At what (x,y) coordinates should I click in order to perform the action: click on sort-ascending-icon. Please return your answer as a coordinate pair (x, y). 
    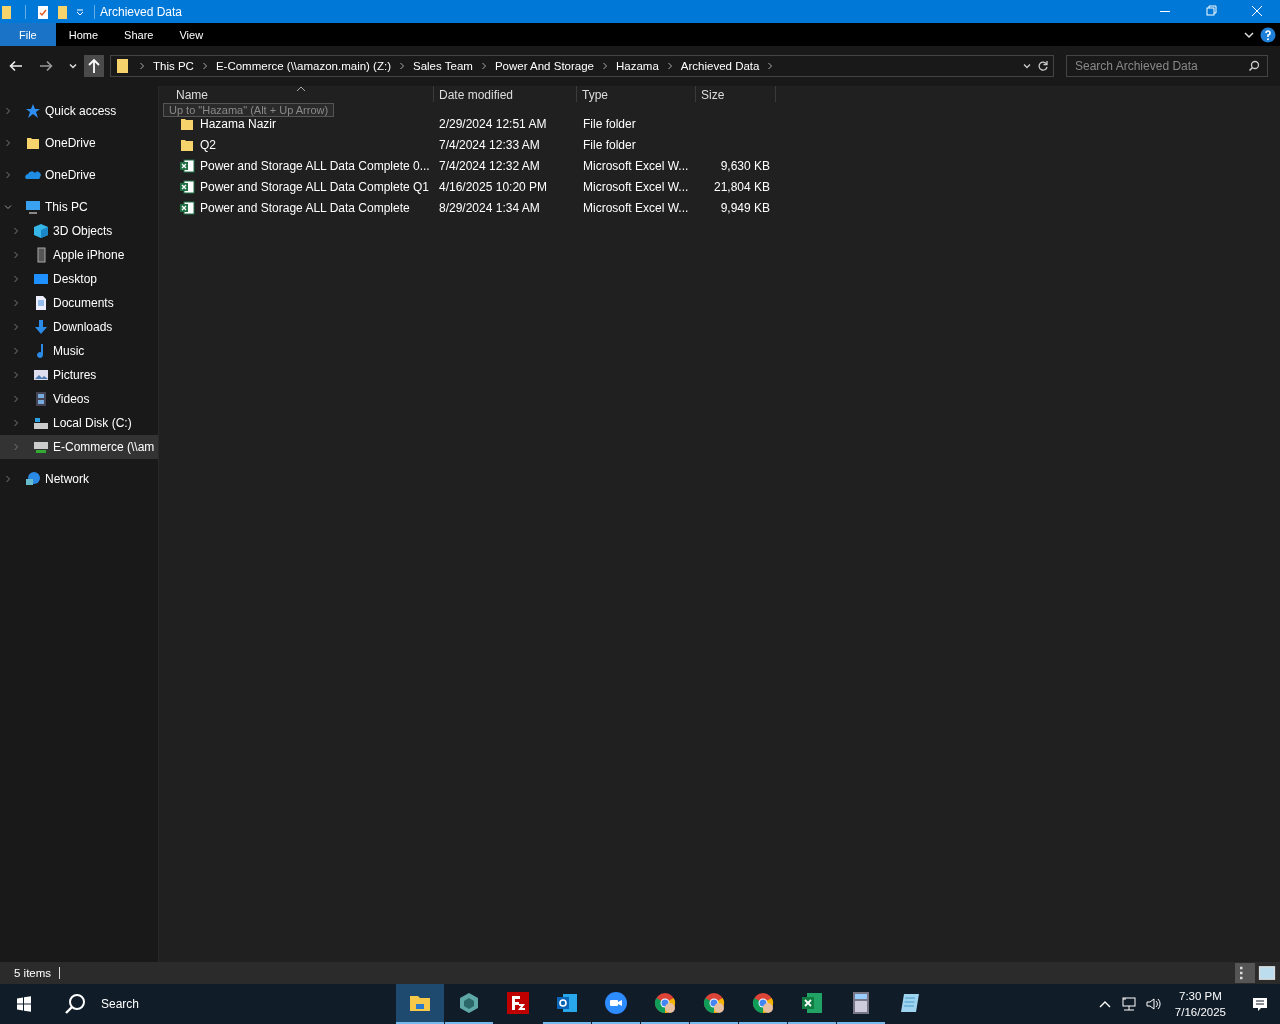
    Looking at the image, I should click on (301, 89).